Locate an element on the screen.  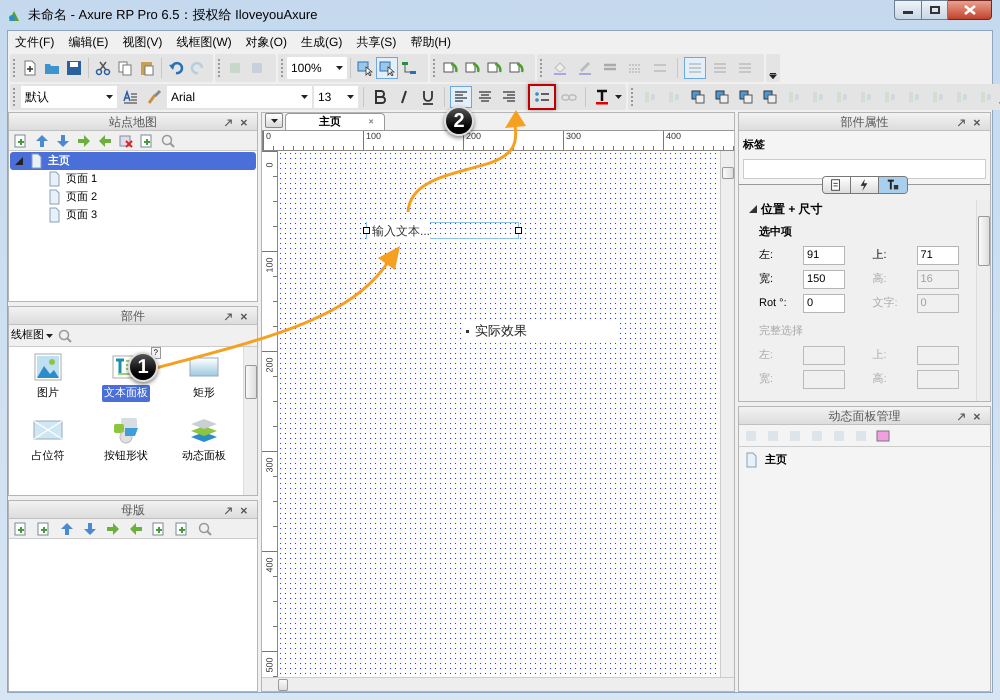
field-label: Rot °: is located at coordinates (773, 304).